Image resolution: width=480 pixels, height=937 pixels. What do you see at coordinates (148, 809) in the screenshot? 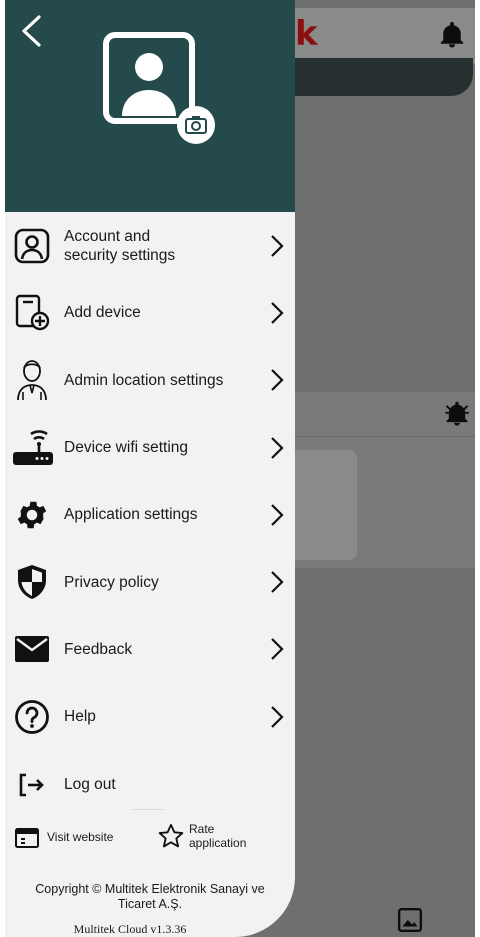
I see `footer-divider` at bounding box center [148, 809].